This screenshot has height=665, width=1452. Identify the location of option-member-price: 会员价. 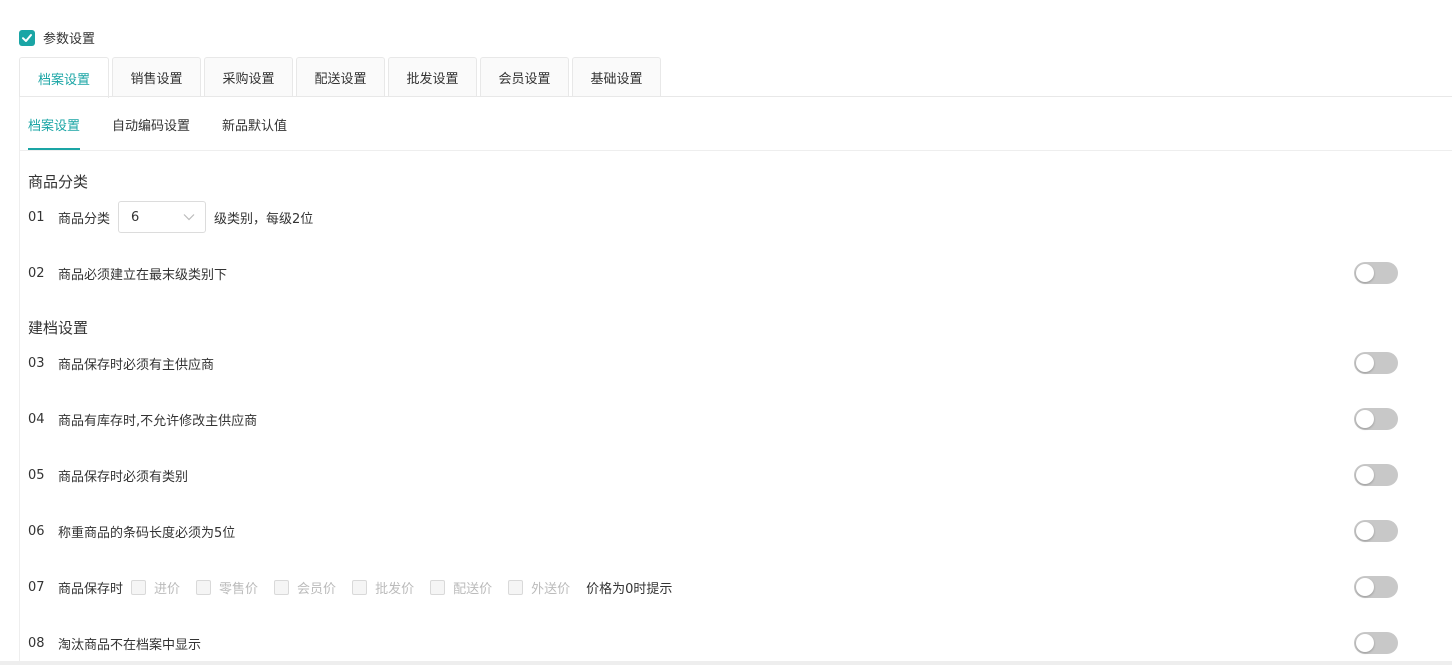
(309, 587).